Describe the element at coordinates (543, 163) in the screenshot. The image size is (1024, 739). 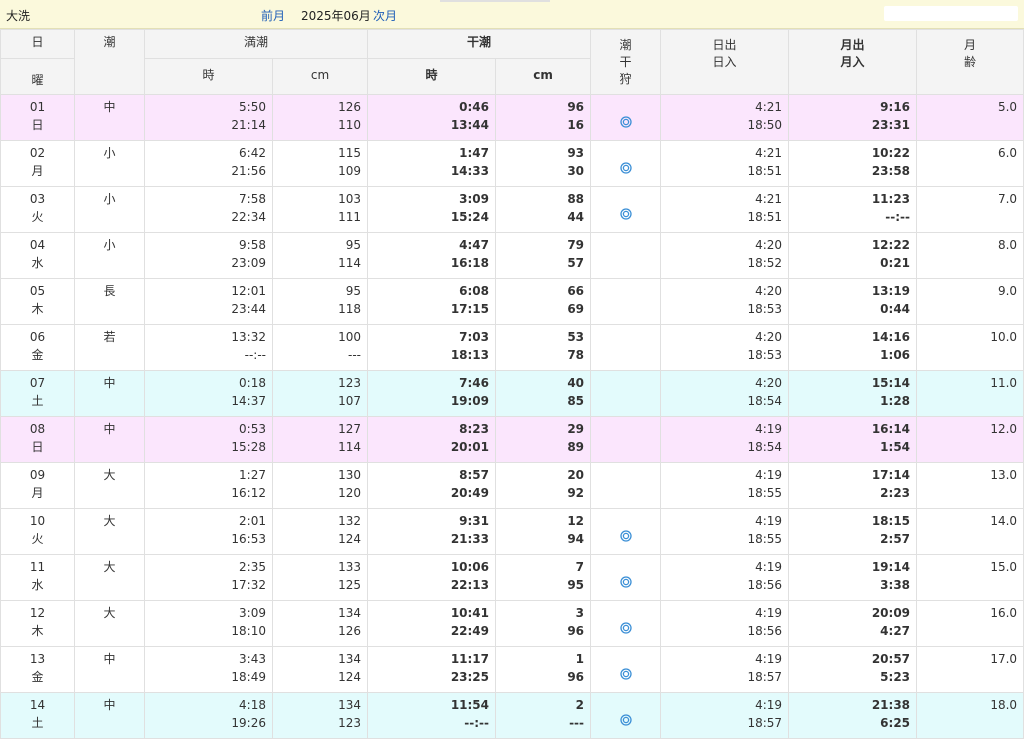
I see `low-cm-cell: 93 30` at that location.